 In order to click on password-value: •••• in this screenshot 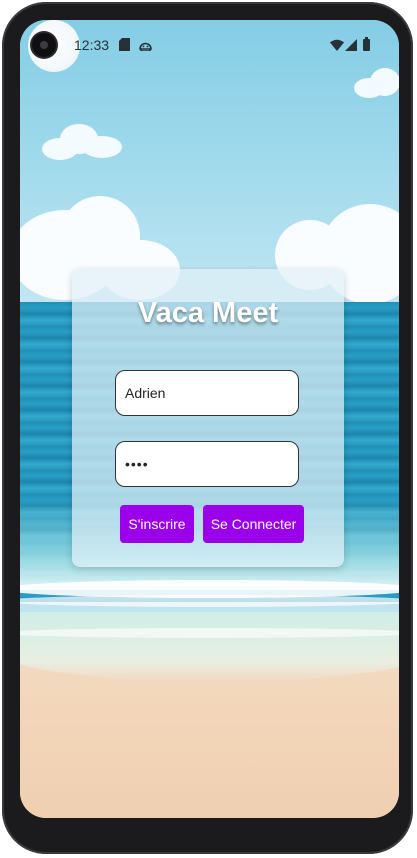, I will do `click(137, 464)`.